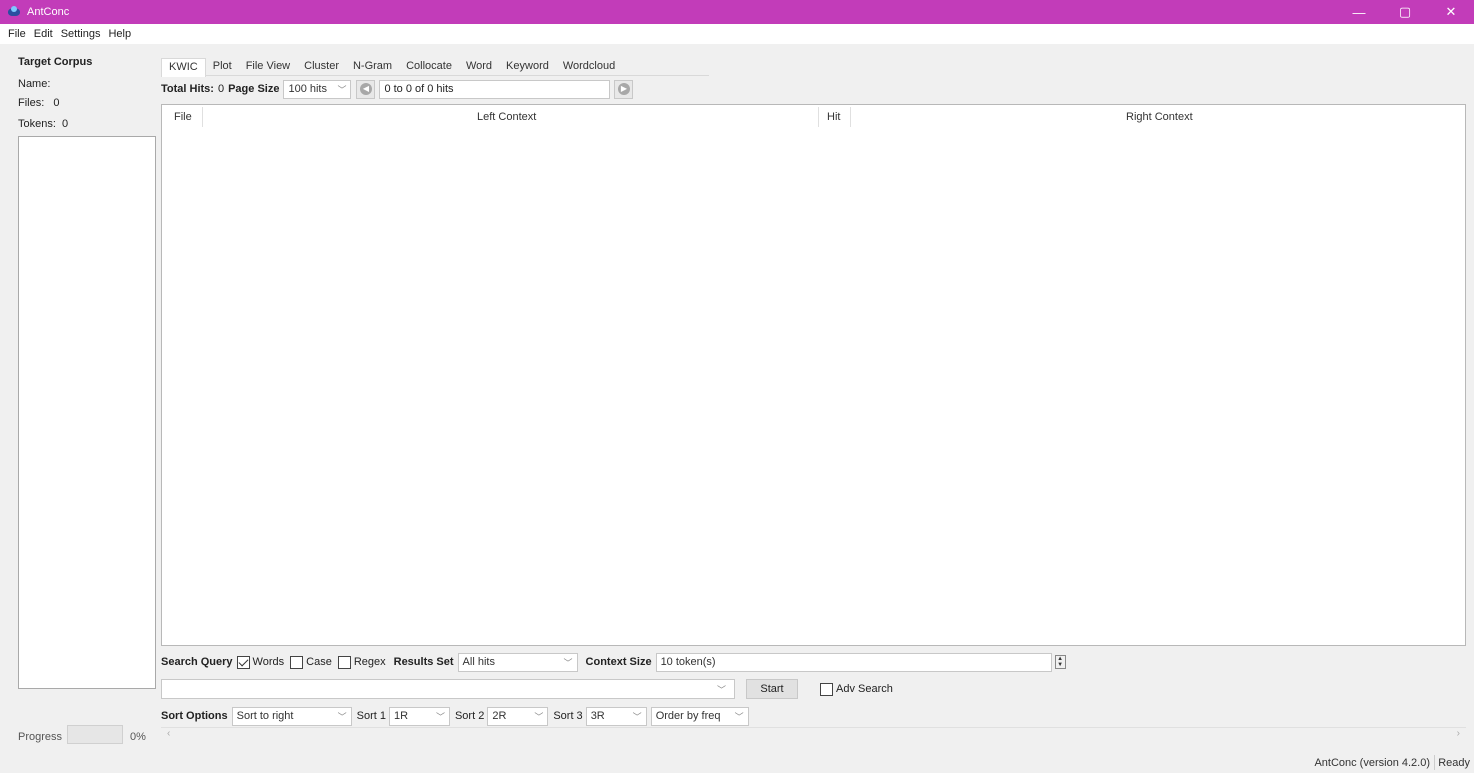  Describe the element at coordinates (479, 66) in the screenshot. I see `tab-word: Word` at that location.